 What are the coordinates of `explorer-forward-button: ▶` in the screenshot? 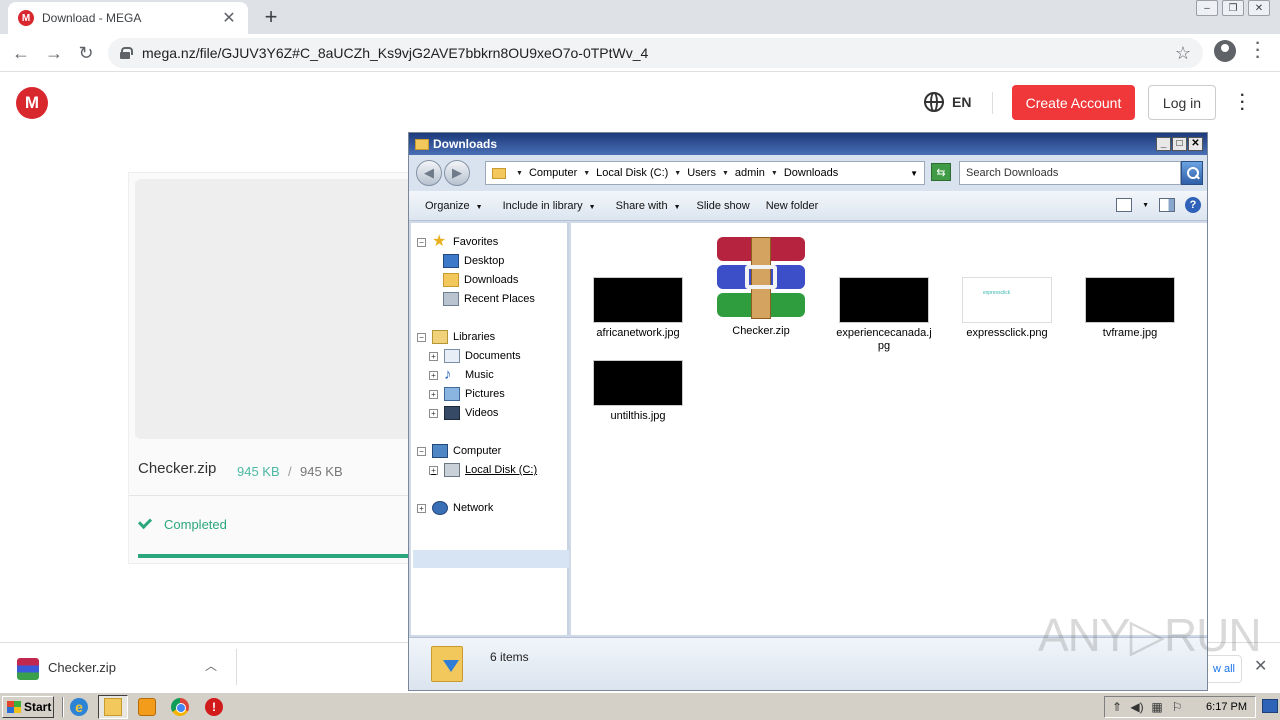 It's located at (457, 173).